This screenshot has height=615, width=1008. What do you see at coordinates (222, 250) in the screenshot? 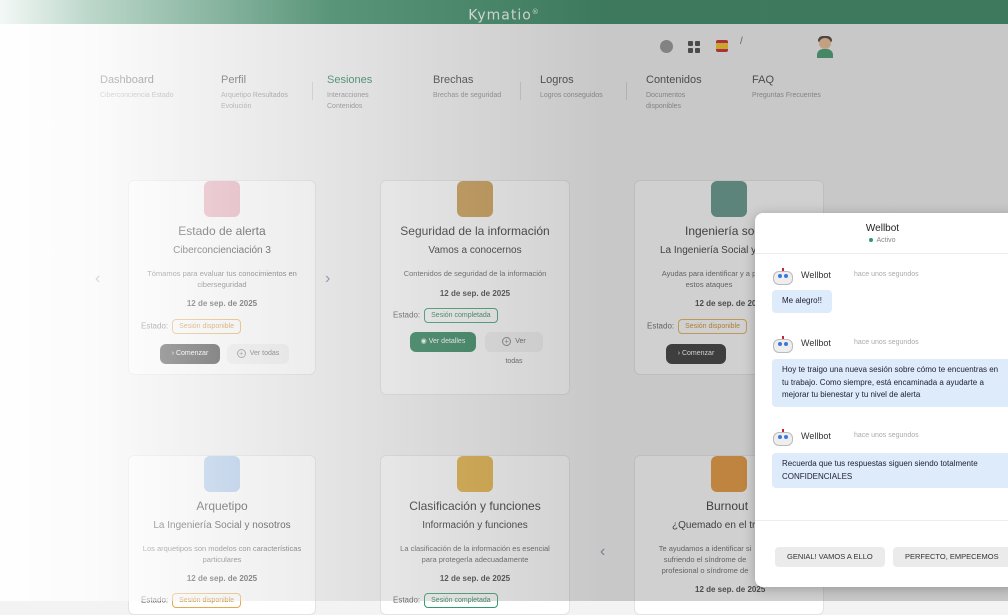
I see `card-subtitle: Ciberconcienciación 3` at bounding box center [222, 250].